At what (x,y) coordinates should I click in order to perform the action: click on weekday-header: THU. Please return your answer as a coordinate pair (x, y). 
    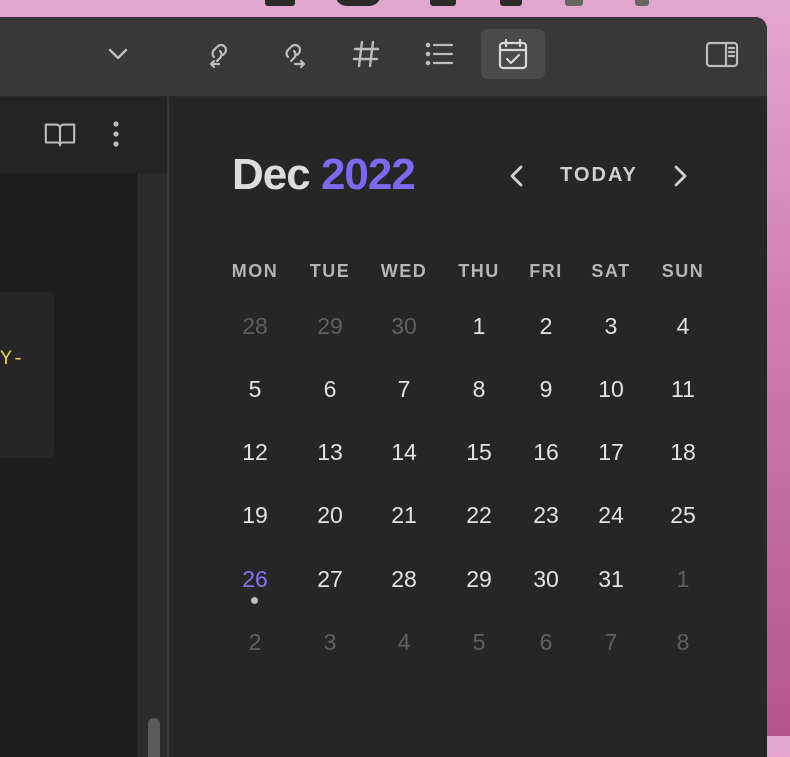
    Looking at the image, I should click on (479, 271).